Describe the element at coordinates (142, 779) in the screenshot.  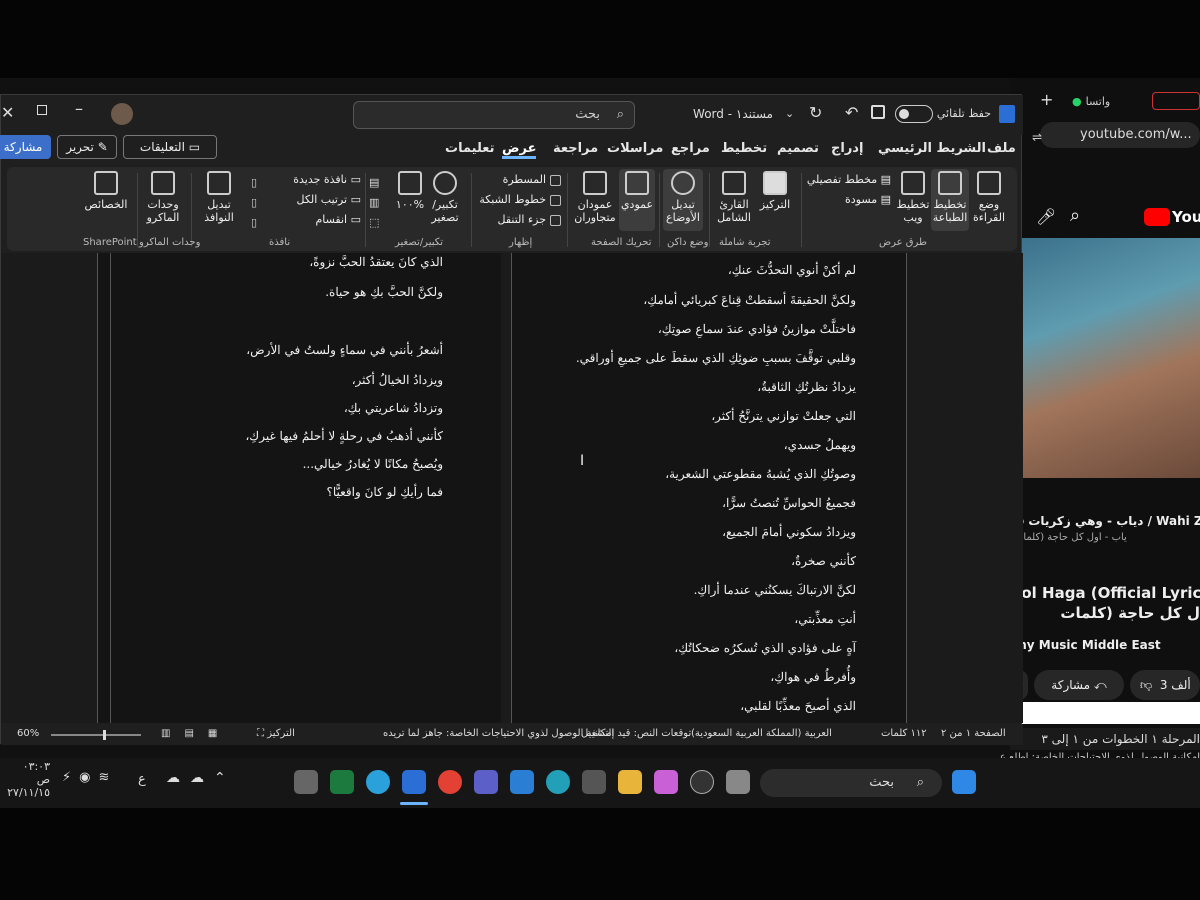
I see `input-language: ع` at that location.